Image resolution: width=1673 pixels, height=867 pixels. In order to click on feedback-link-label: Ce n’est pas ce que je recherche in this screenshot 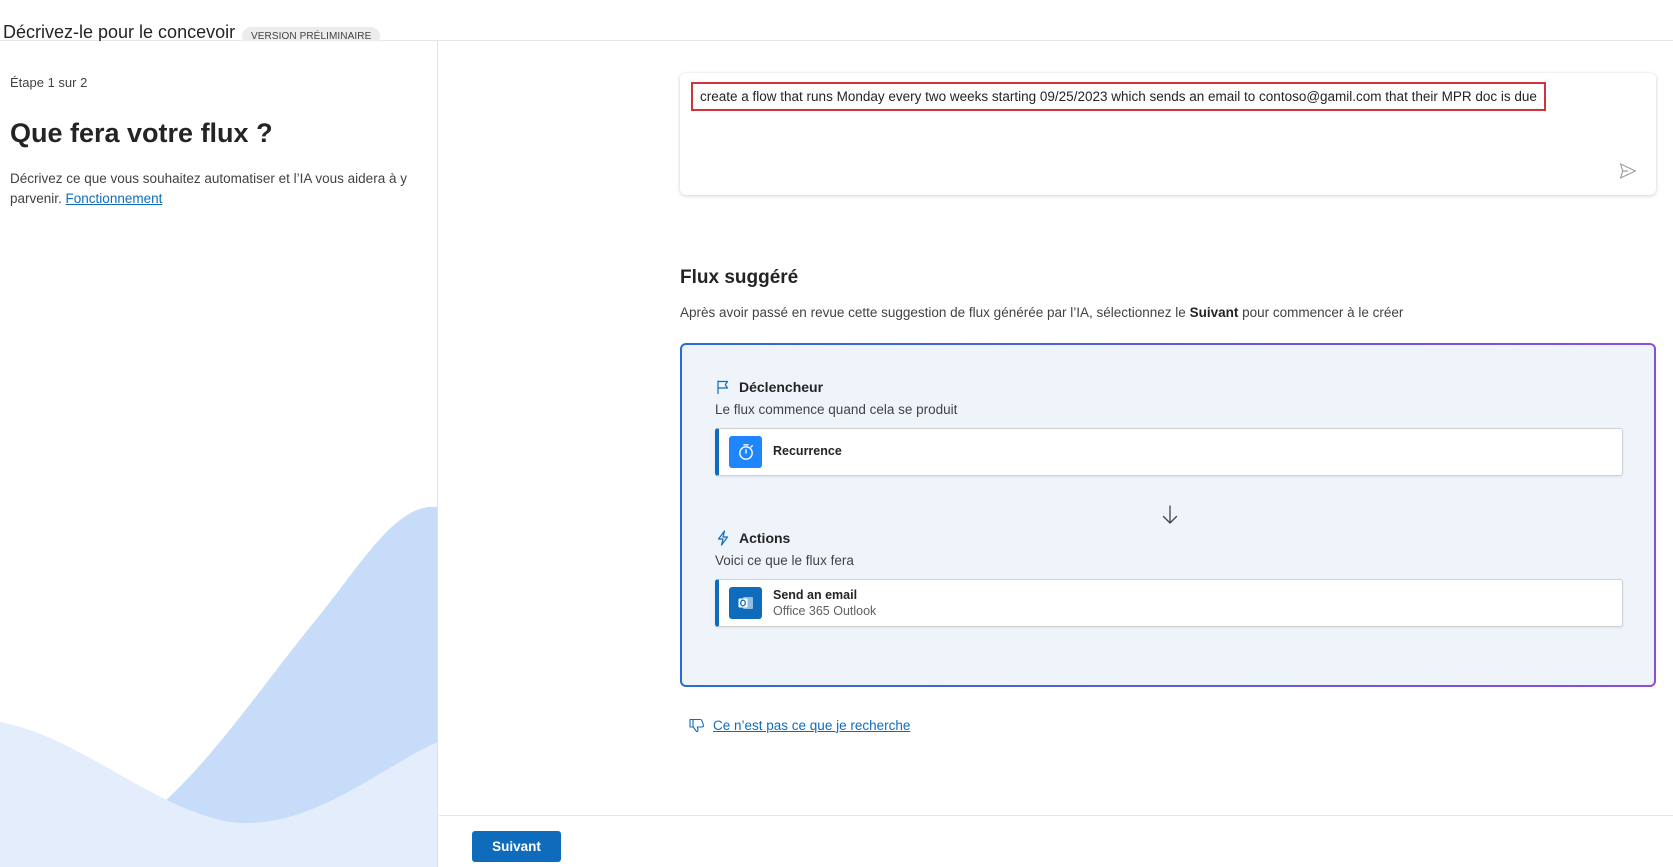, I will do `click(811, 725)`.